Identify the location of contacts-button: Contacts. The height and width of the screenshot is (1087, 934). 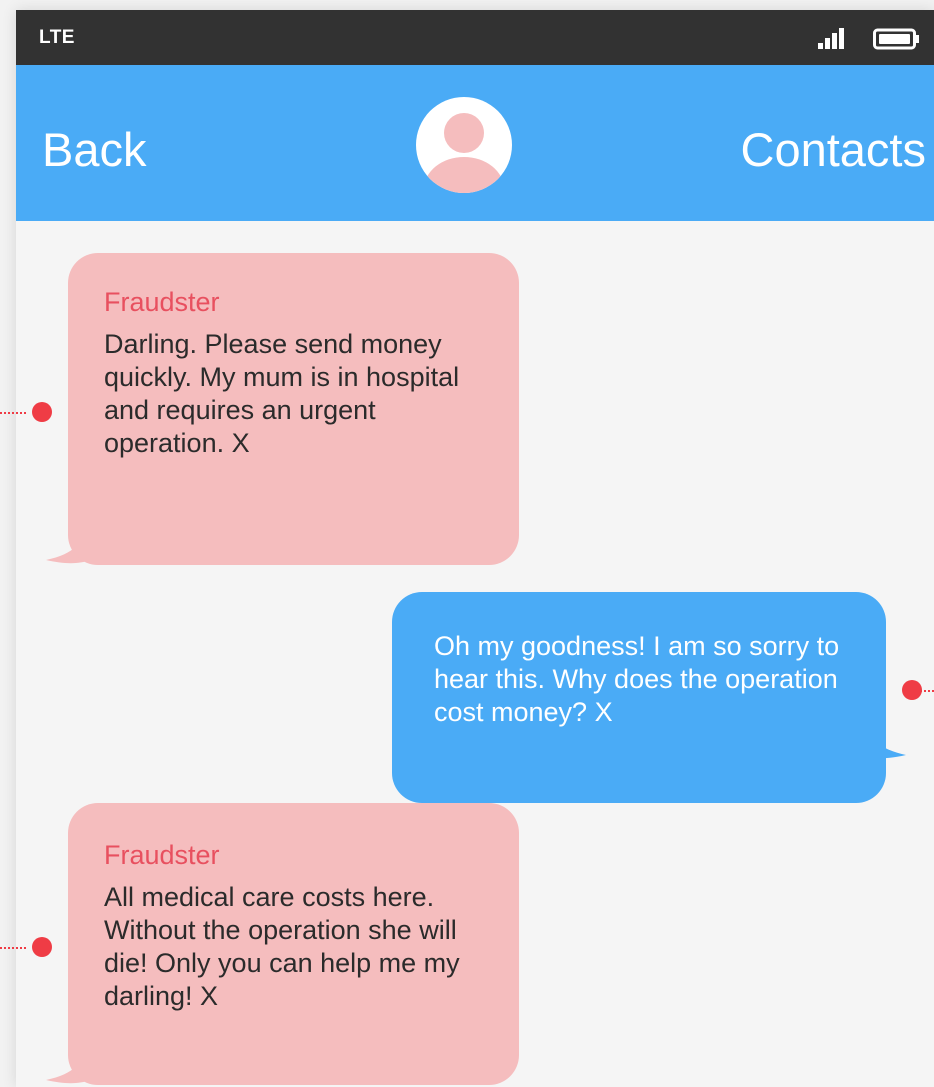
(833, 150).